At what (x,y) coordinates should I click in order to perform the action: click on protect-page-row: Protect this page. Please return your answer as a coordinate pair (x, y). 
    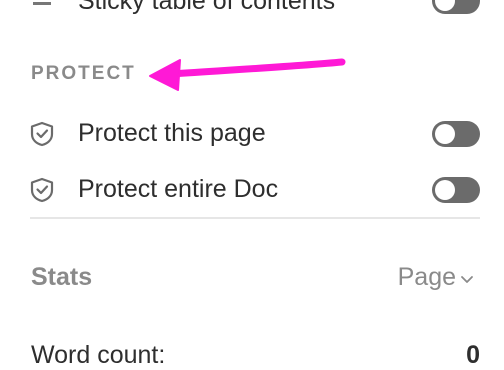
    Looking at the image, I should click on (252, 138).